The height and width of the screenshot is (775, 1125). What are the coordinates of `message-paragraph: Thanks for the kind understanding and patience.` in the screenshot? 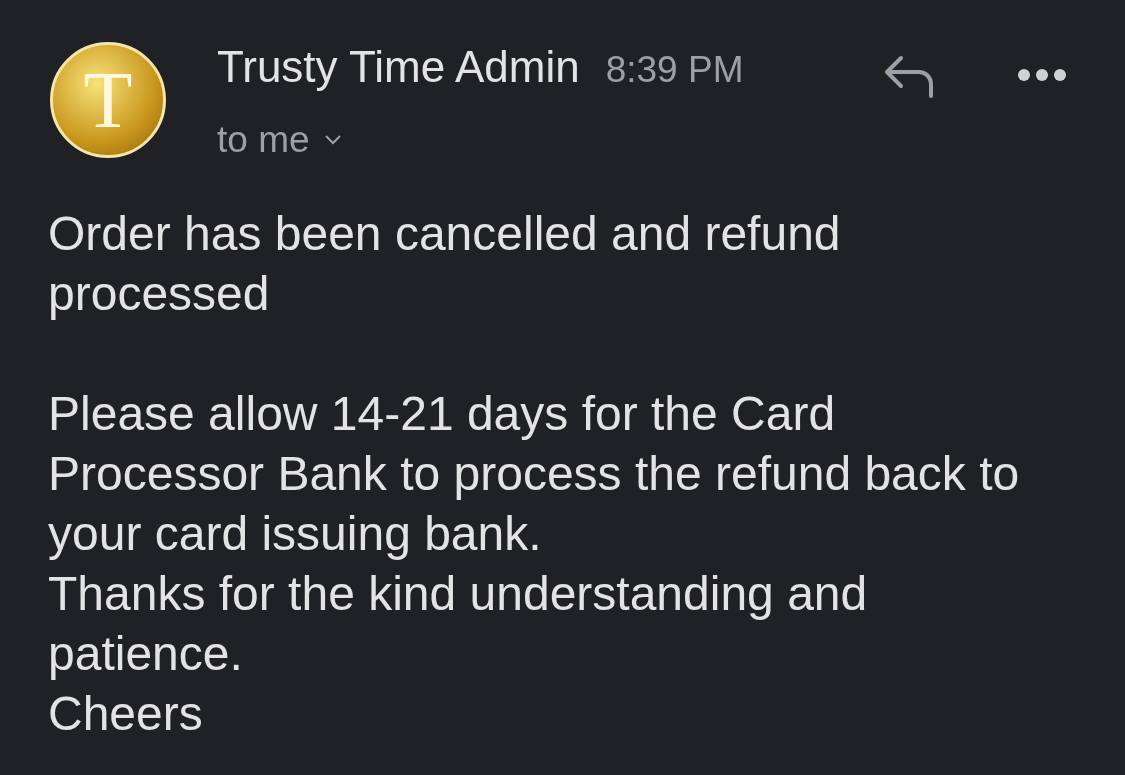 It's located at (458, 623).